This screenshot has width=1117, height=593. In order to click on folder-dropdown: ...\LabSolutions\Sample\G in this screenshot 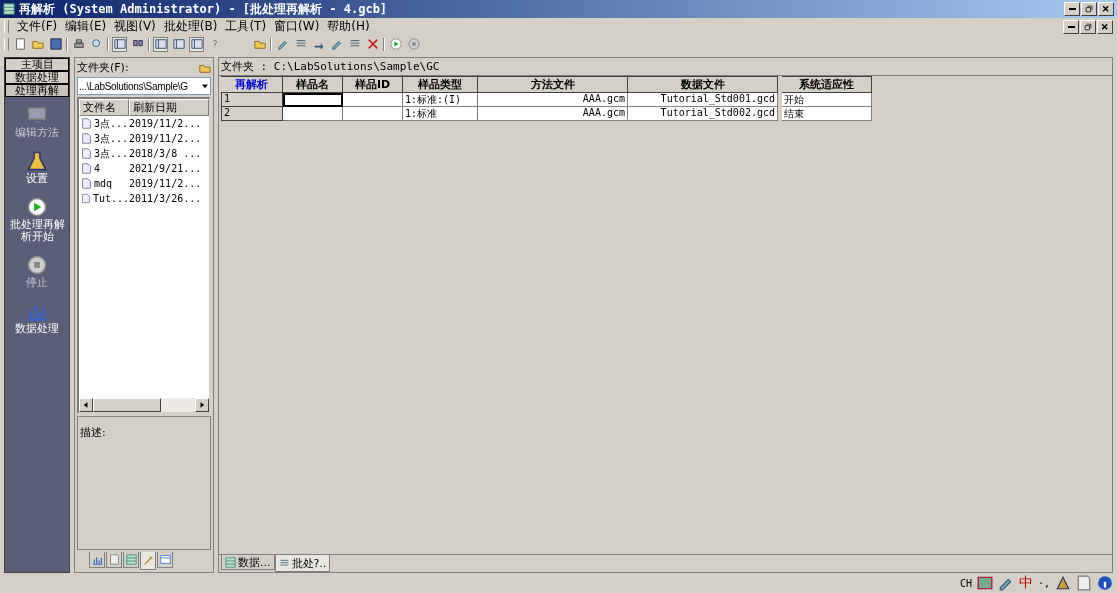, I will do `click(144, 86)`.